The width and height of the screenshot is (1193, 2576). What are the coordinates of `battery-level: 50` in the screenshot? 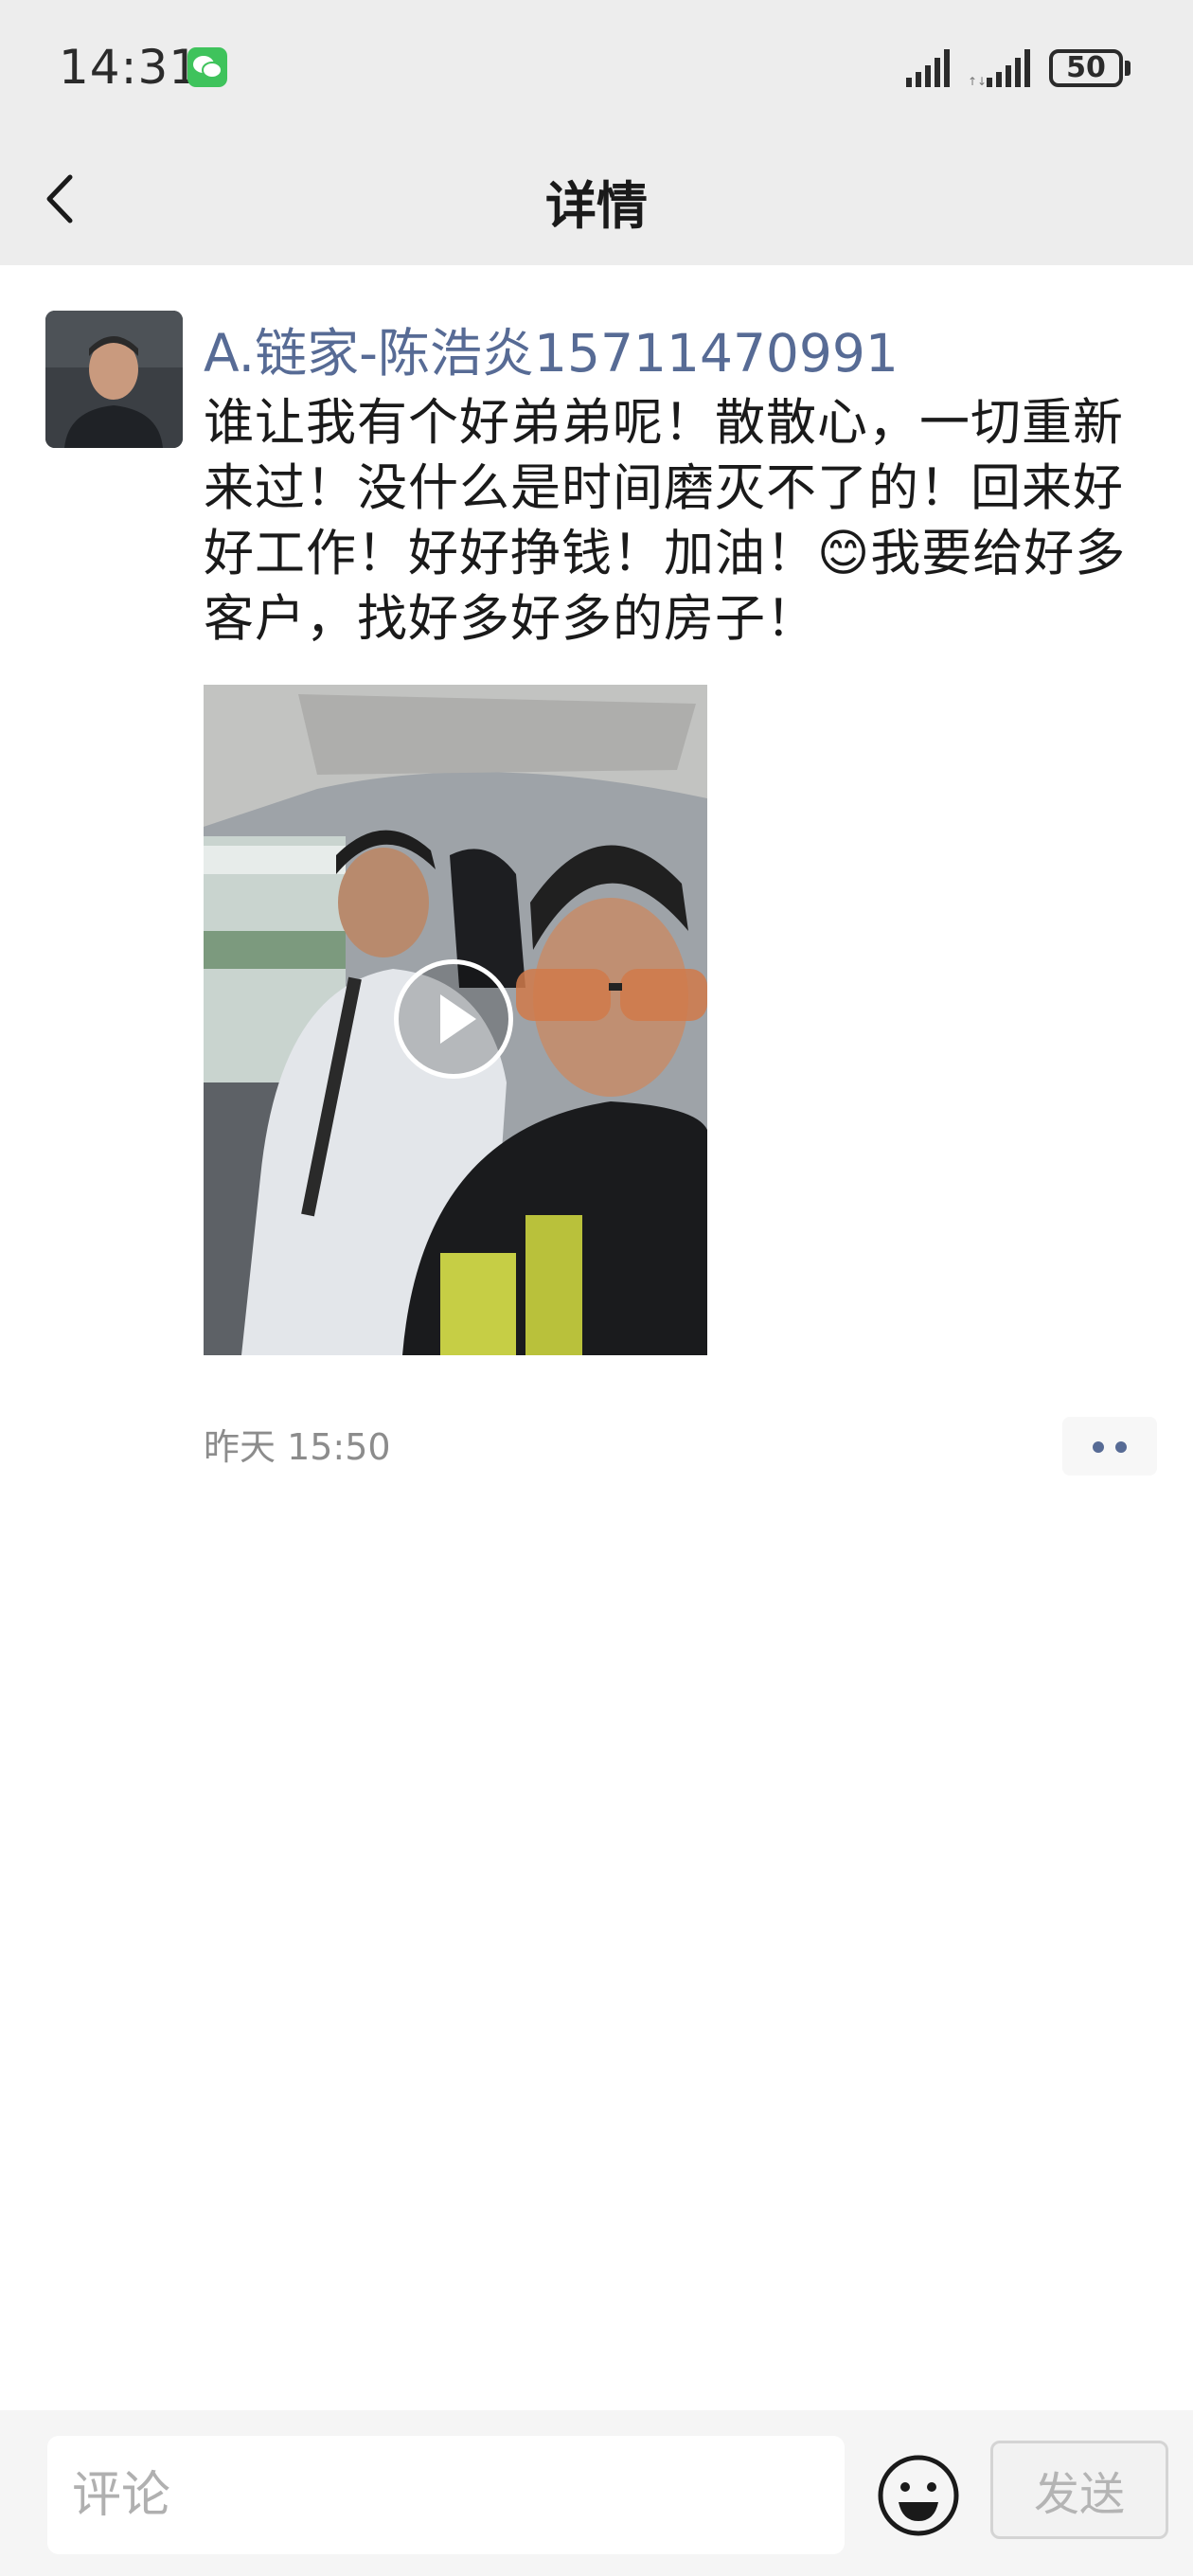 It's located at (1086, 67).